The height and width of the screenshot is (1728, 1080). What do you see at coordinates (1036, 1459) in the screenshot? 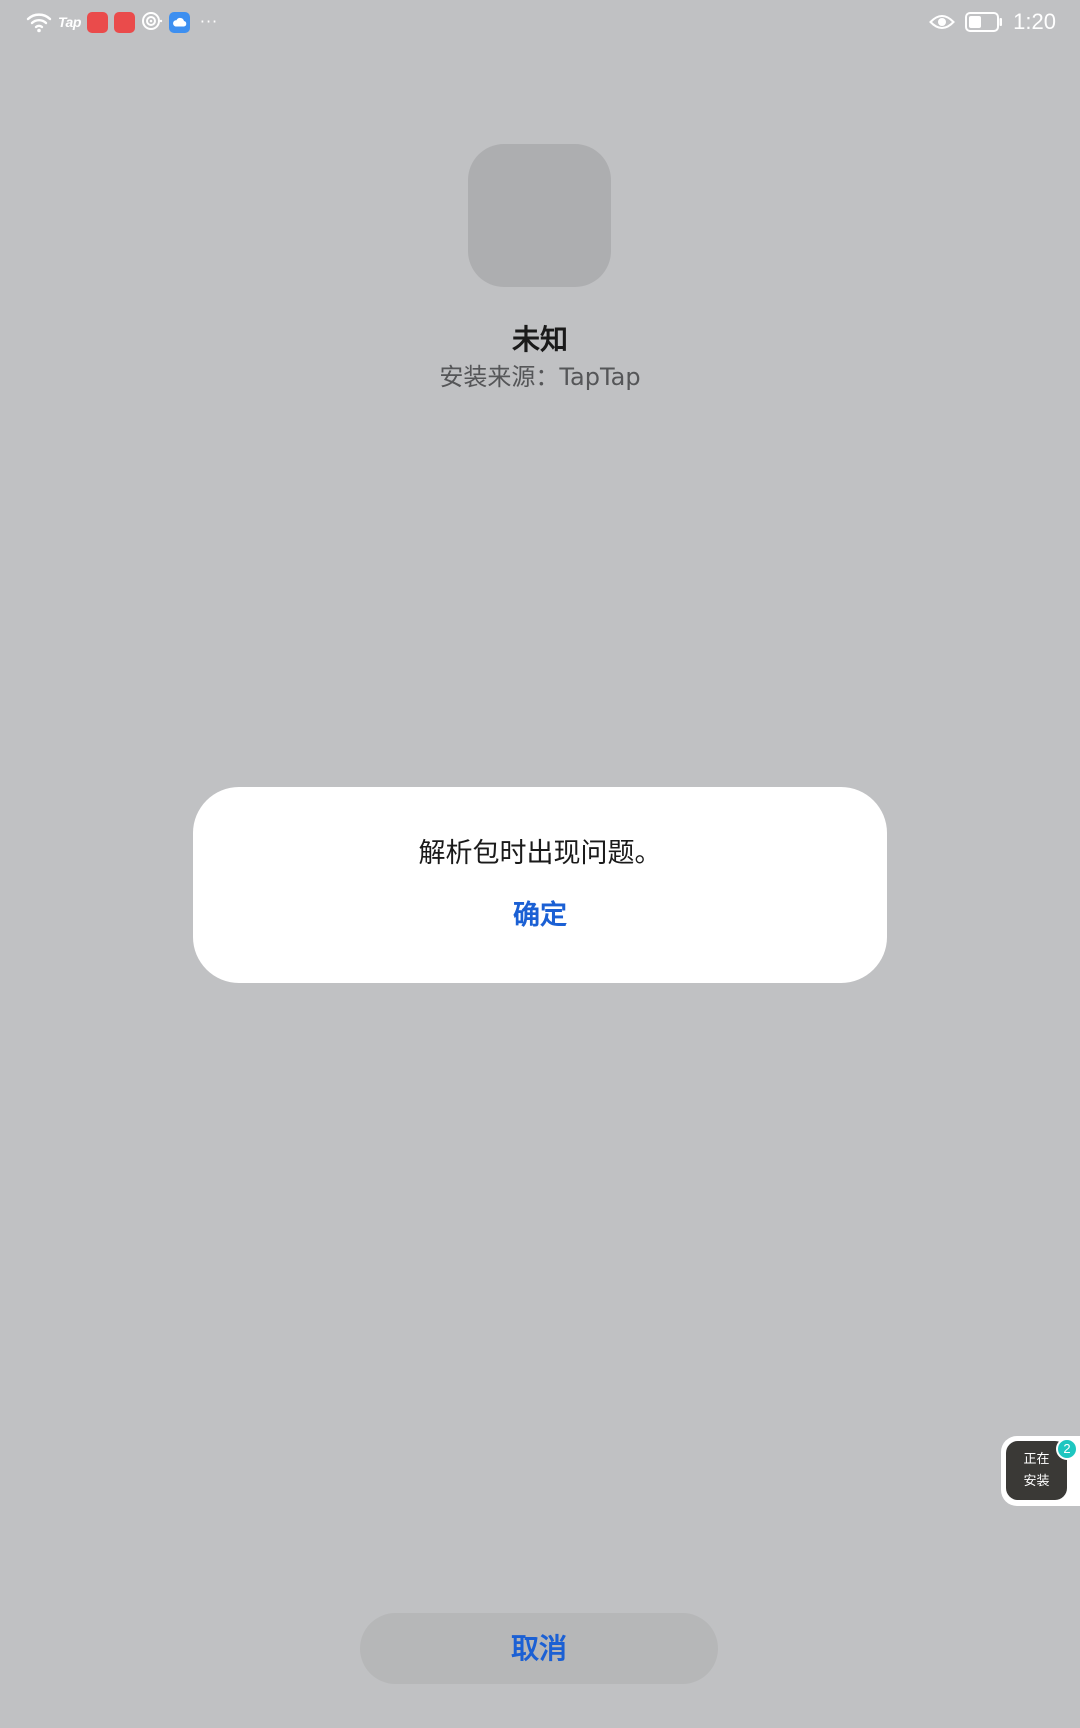
I see `installing-label-line1: 正在` at bounding box center [1036, 1459].